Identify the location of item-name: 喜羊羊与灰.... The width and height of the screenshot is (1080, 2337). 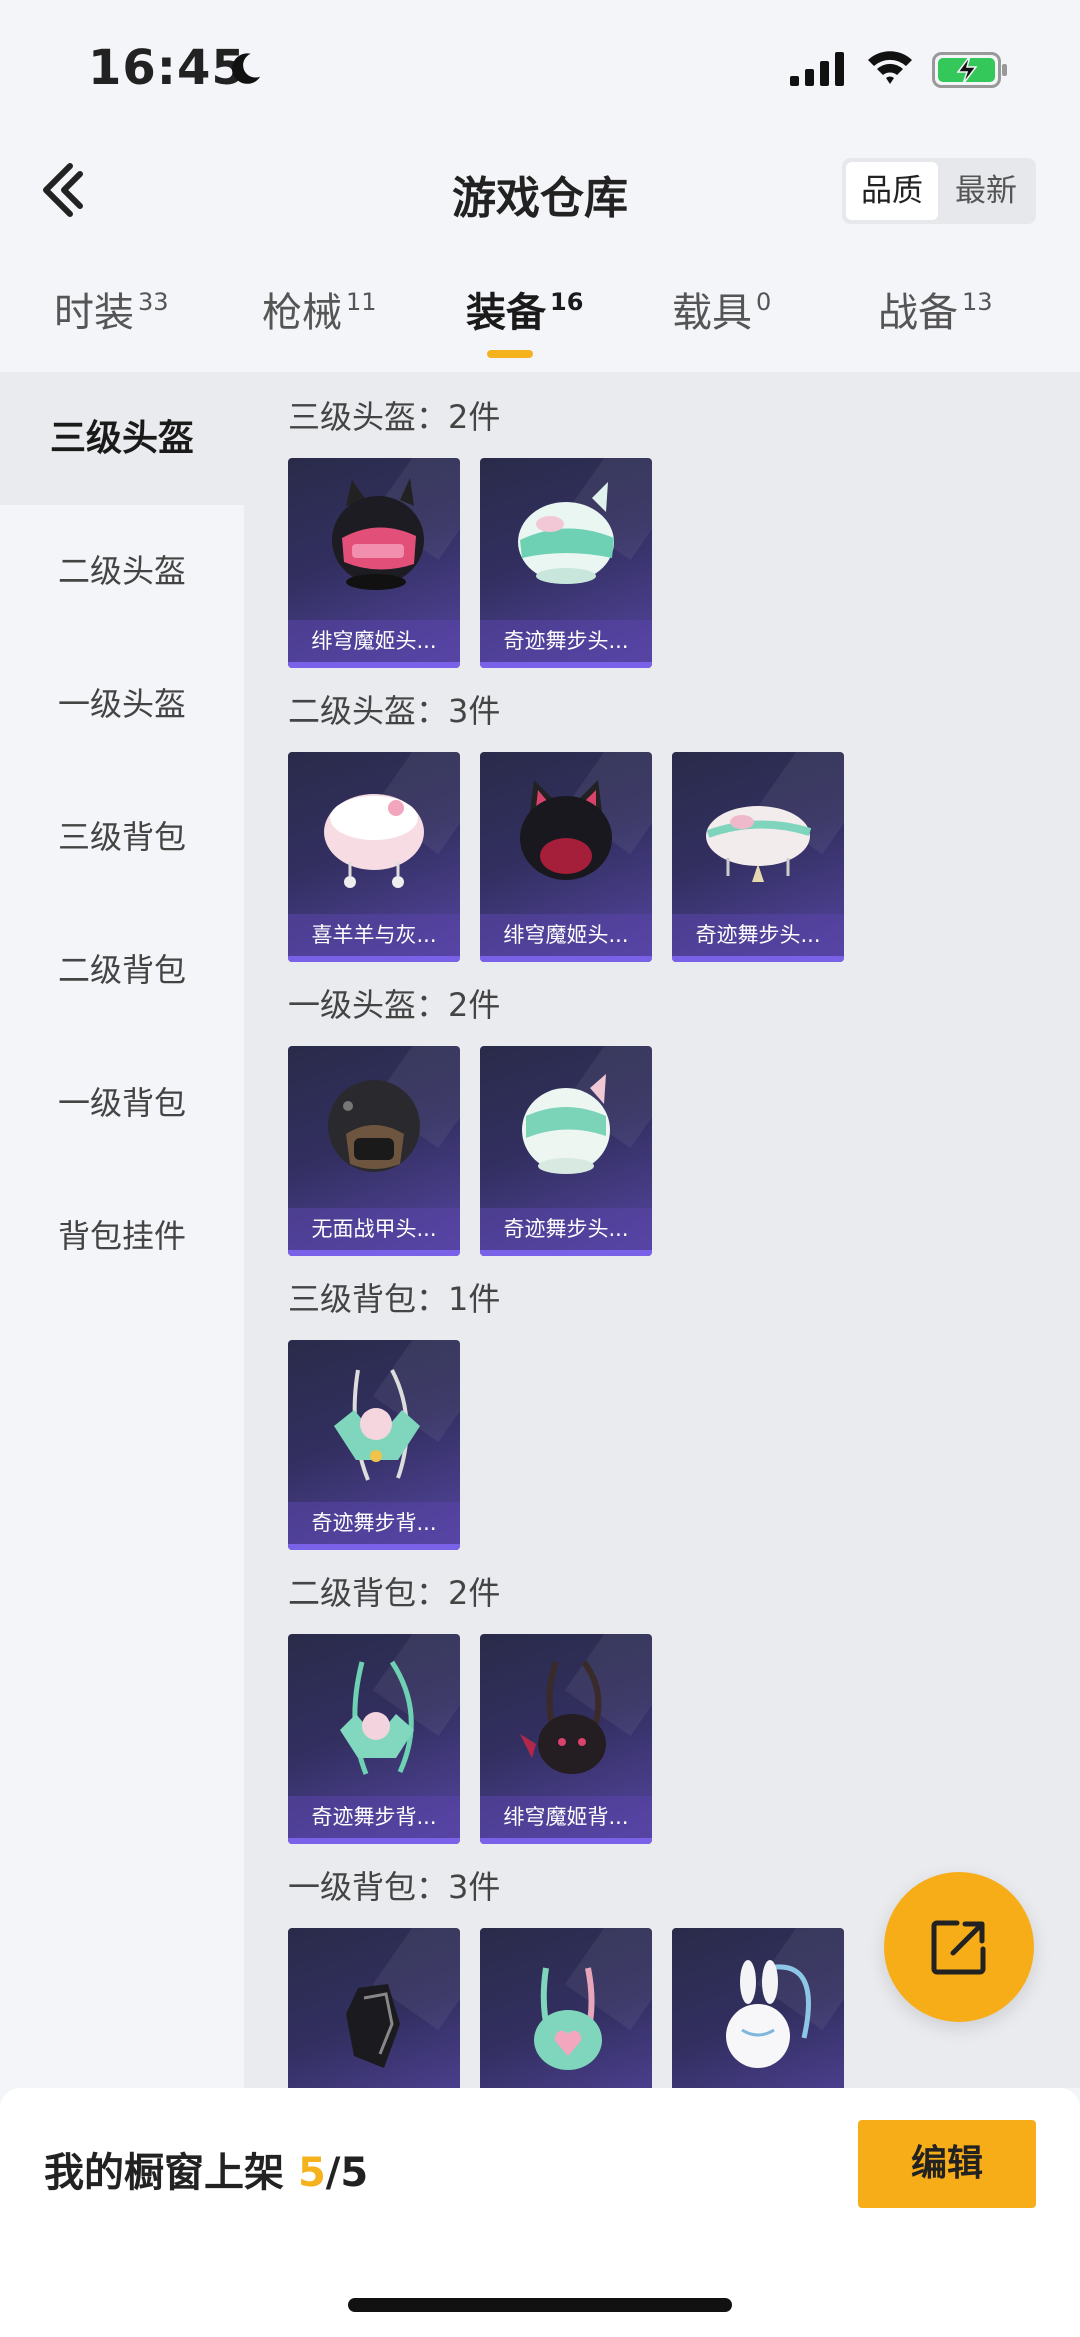
(374, 935).